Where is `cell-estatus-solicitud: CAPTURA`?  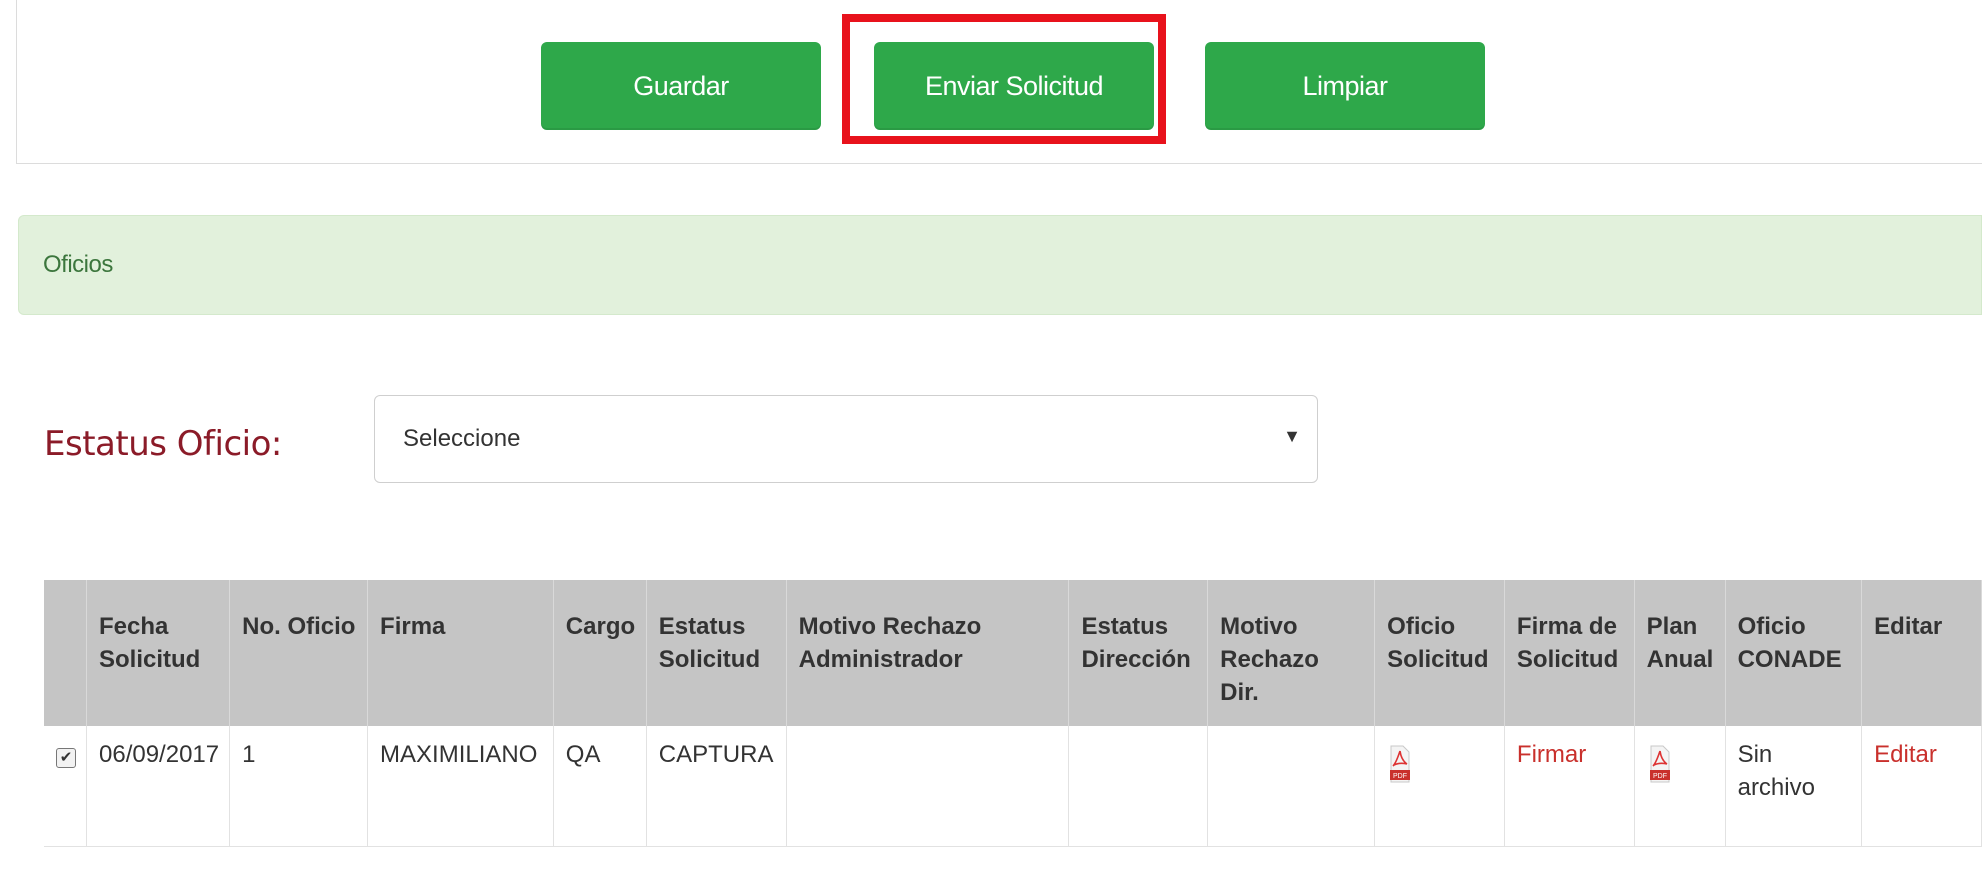
cell-estatus-solicitud: CAPTURA is located at coordinates (716, 786).